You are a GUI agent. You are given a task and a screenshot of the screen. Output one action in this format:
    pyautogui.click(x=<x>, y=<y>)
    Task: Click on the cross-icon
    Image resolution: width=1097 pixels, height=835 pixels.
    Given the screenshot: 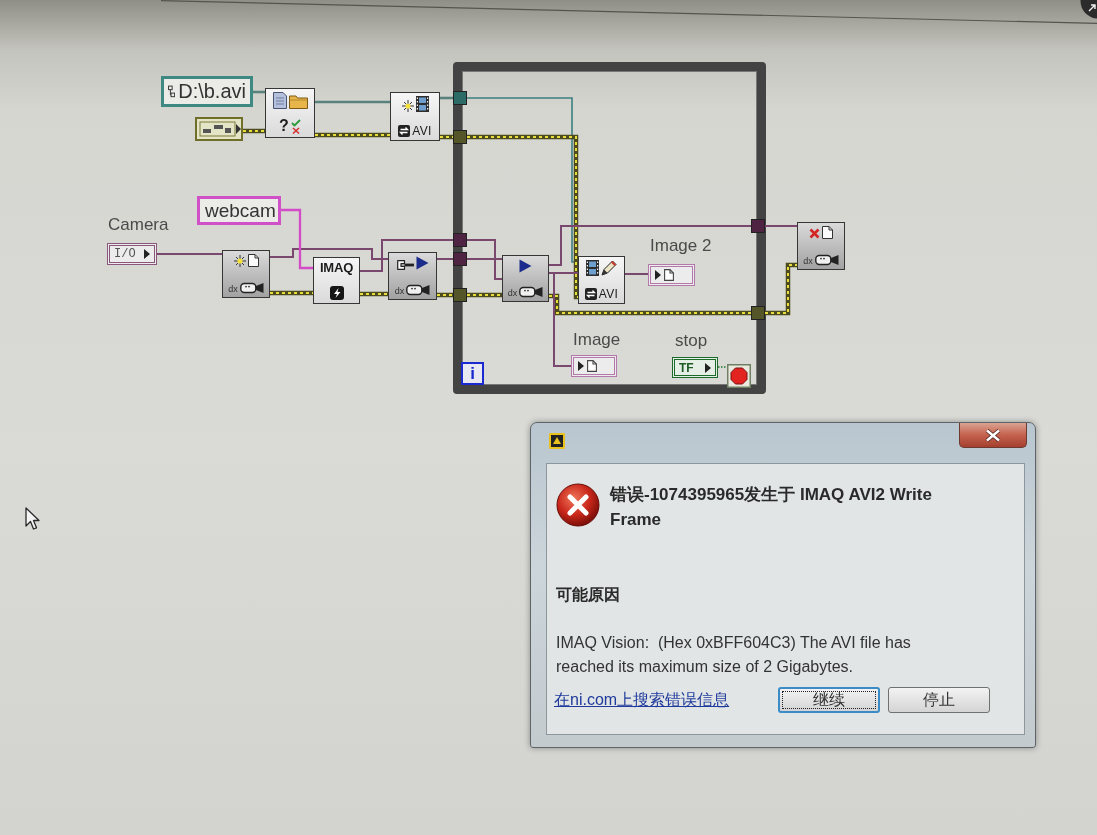 What is the action you would take?
    pyautogui.click(x=814, y=233)
    